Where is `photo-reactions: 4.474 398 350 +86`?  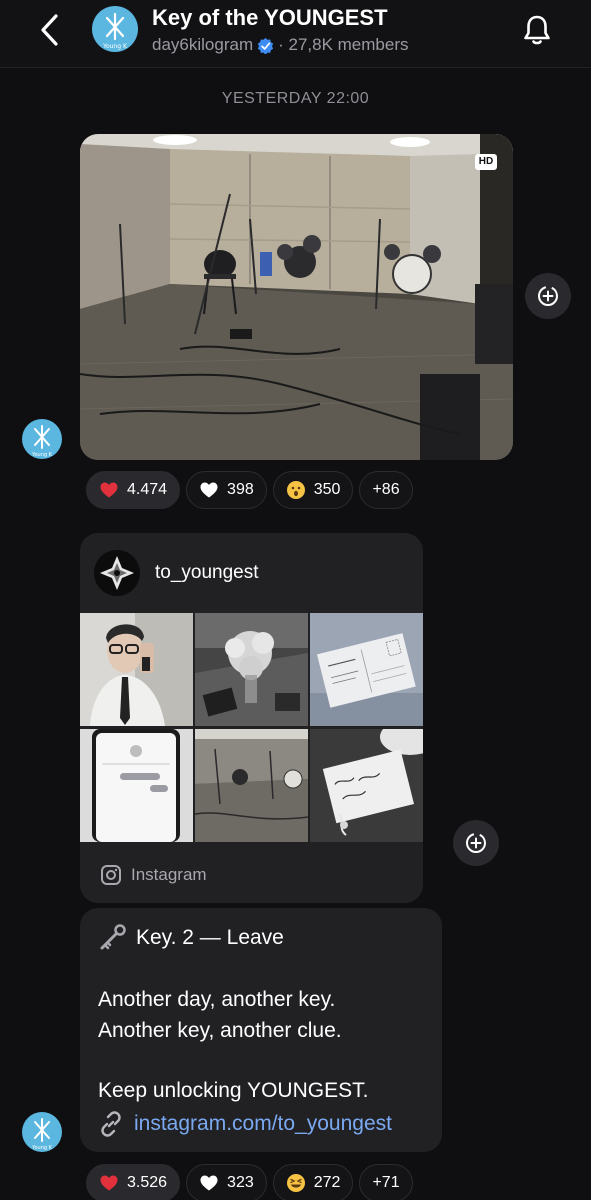 photo-reactions: 4.474 398 350 +86 is located at coordinates (249, 490).